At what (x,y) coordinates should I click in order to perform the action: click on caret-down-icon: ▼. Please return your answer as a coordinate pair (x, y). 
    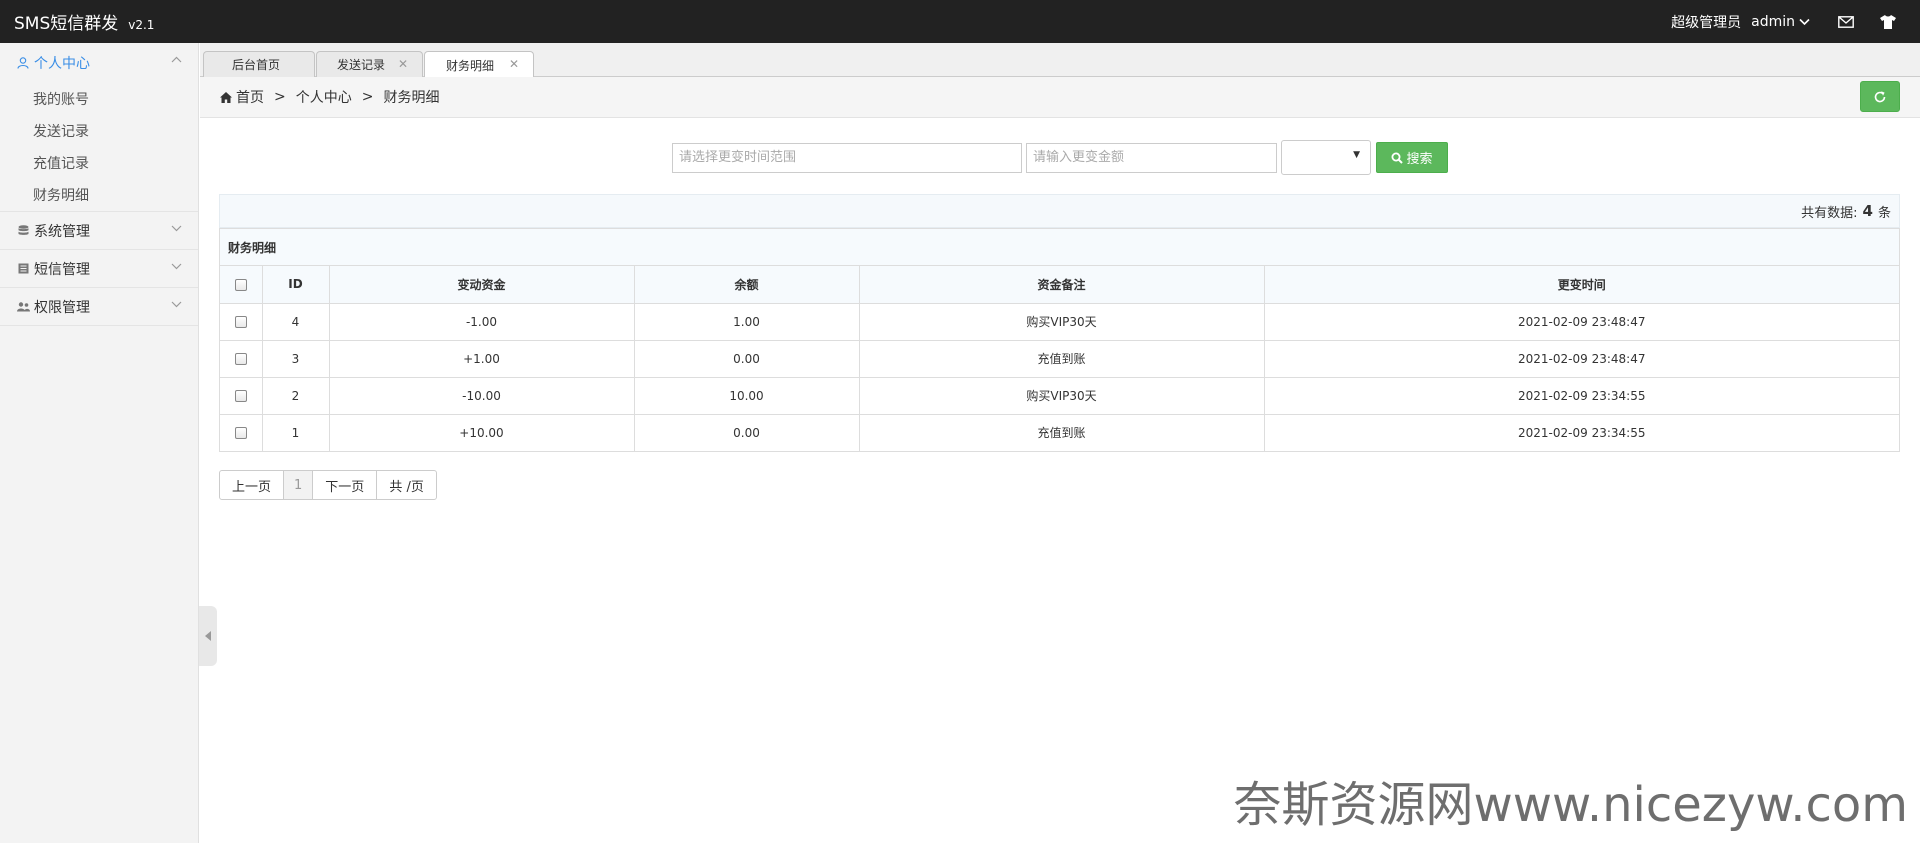
    Looking at the image, I should click on (1356, 155).